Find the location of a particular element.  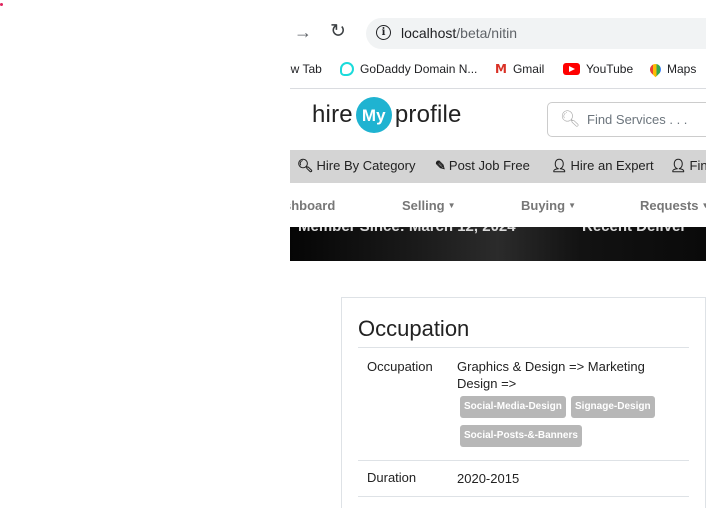

maps-icon is located at coordinates (655, 69).